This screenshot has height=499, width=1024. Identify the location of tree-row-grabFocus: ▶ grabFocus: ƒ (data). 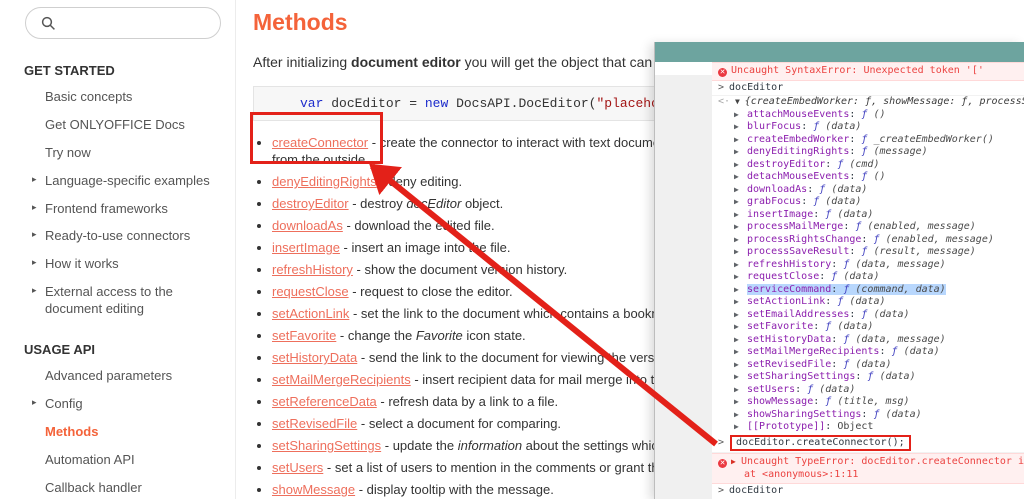
(868, 202).